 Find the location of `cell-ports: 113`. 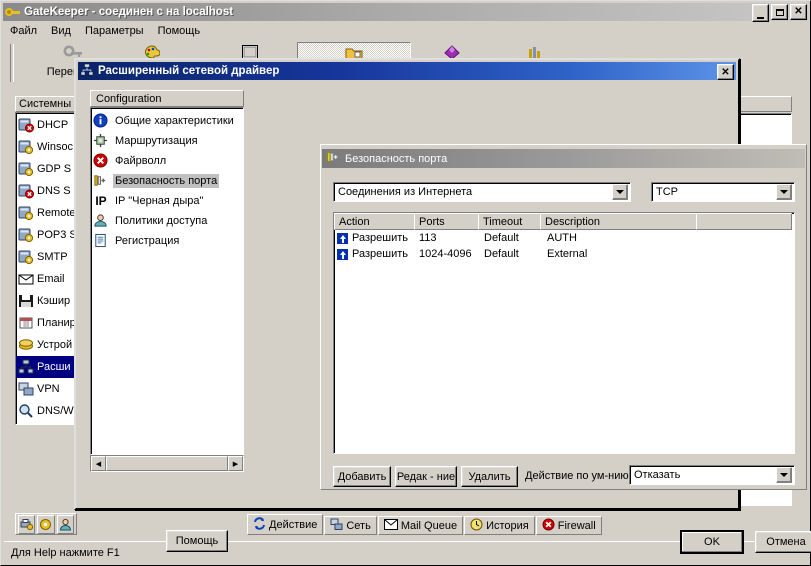

cell-ports: 113 is located at coordinates (428, 238).